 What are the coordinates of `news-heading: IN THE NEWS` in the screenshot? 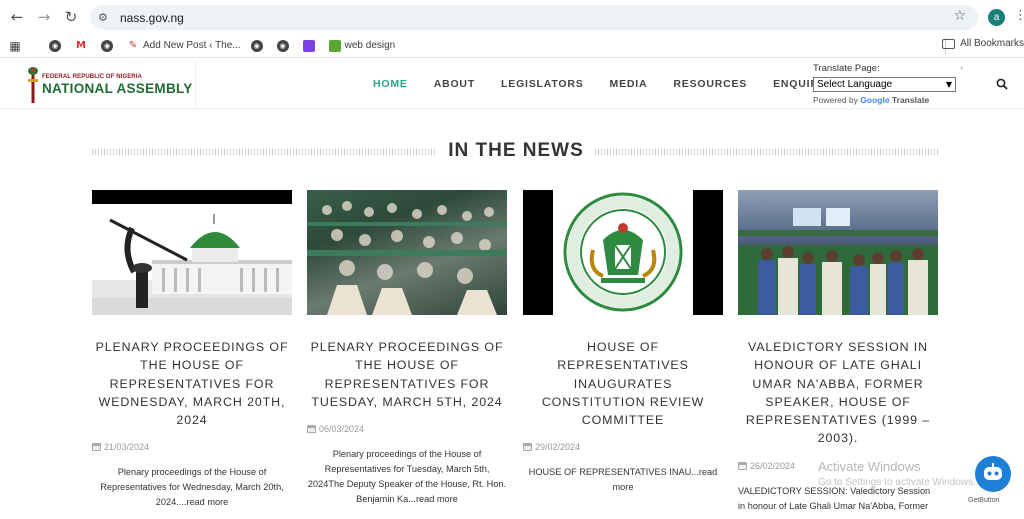 It's located at (516, 151).